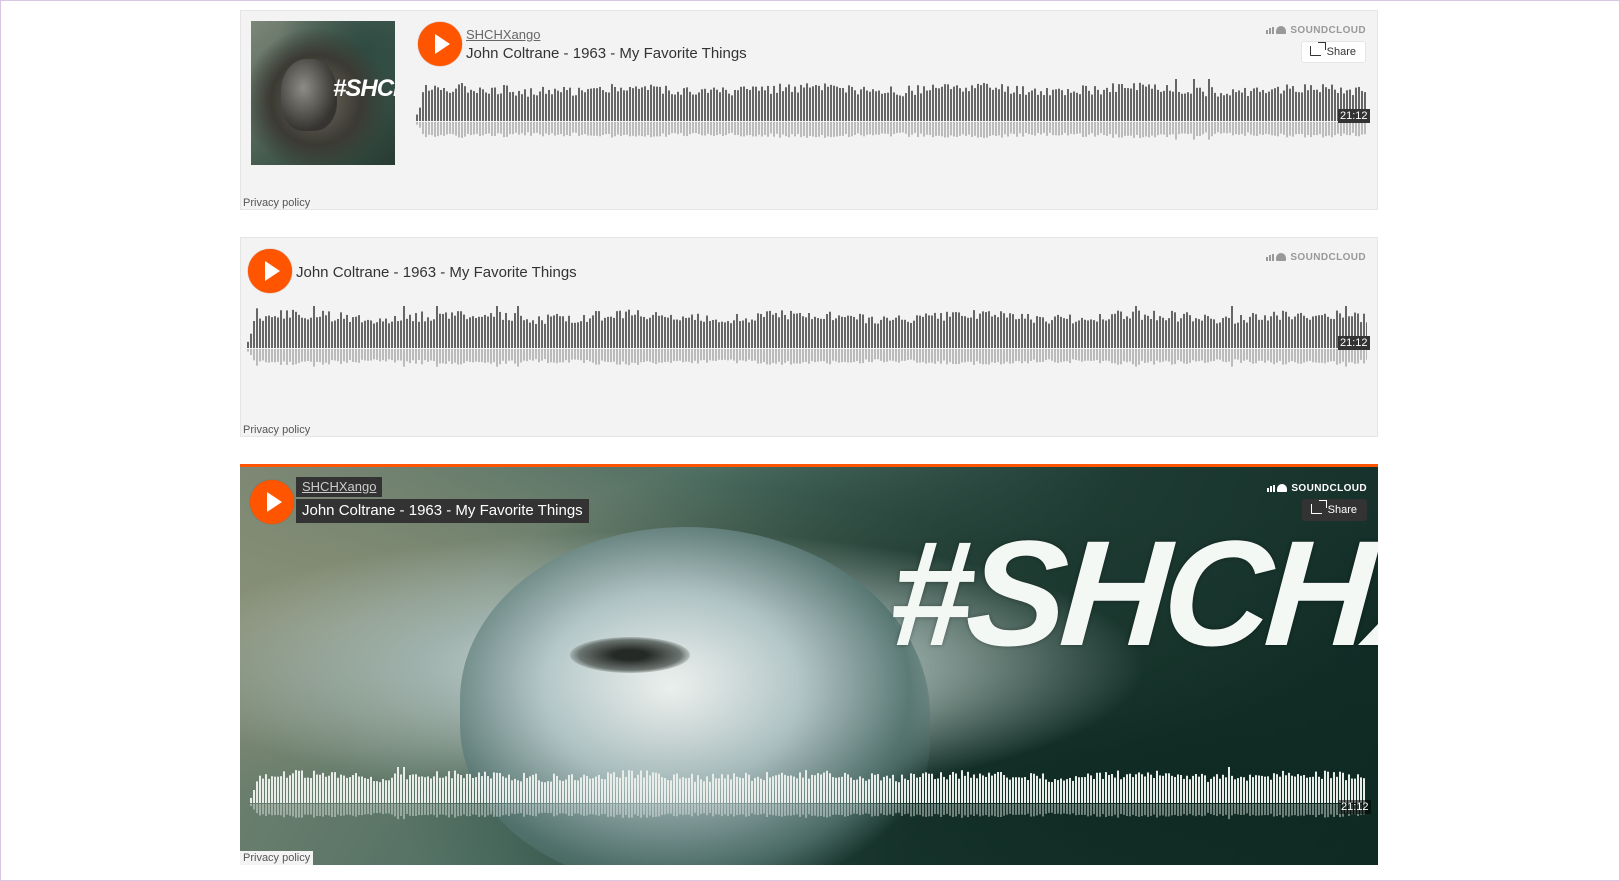 The width and height of the screenshot is (1620, 881). Describe the element at coordinates (1355, 807) in the screenshot. I see `track-duration: 21:12` at that location.